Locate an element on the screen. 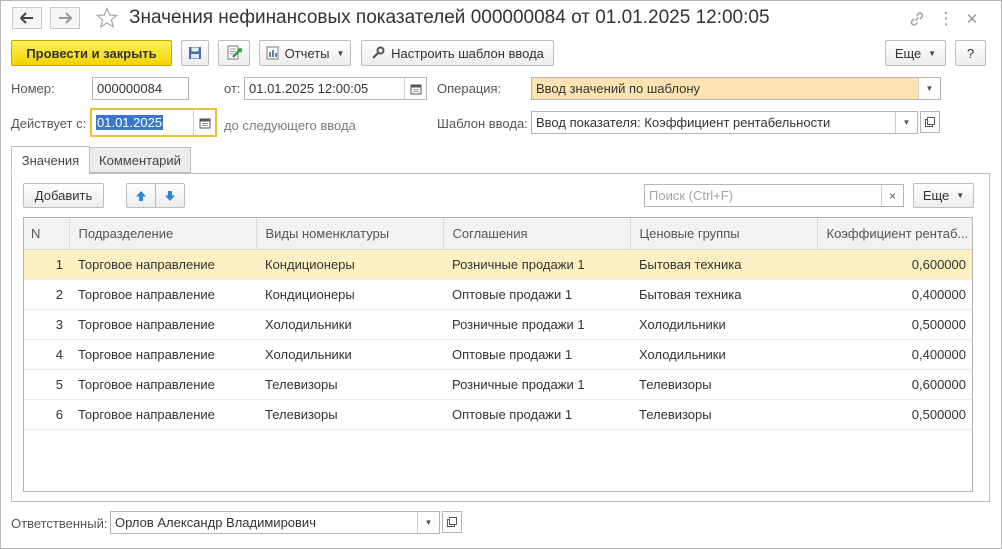 The image size is (1002, 549). cell-n: 2 is located at coordinates (46, 294).